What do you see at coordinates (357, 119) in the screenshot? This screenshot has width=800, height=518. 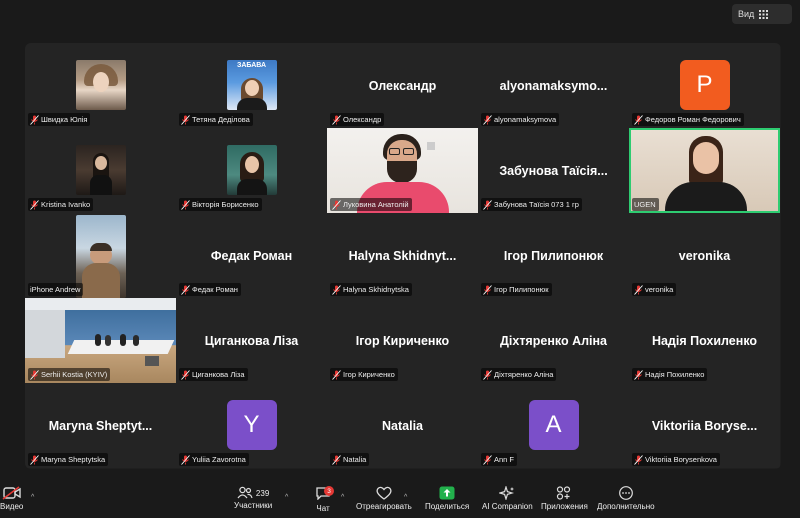 I see `participant-caption: Олександр` at bounding box center [357, 119].